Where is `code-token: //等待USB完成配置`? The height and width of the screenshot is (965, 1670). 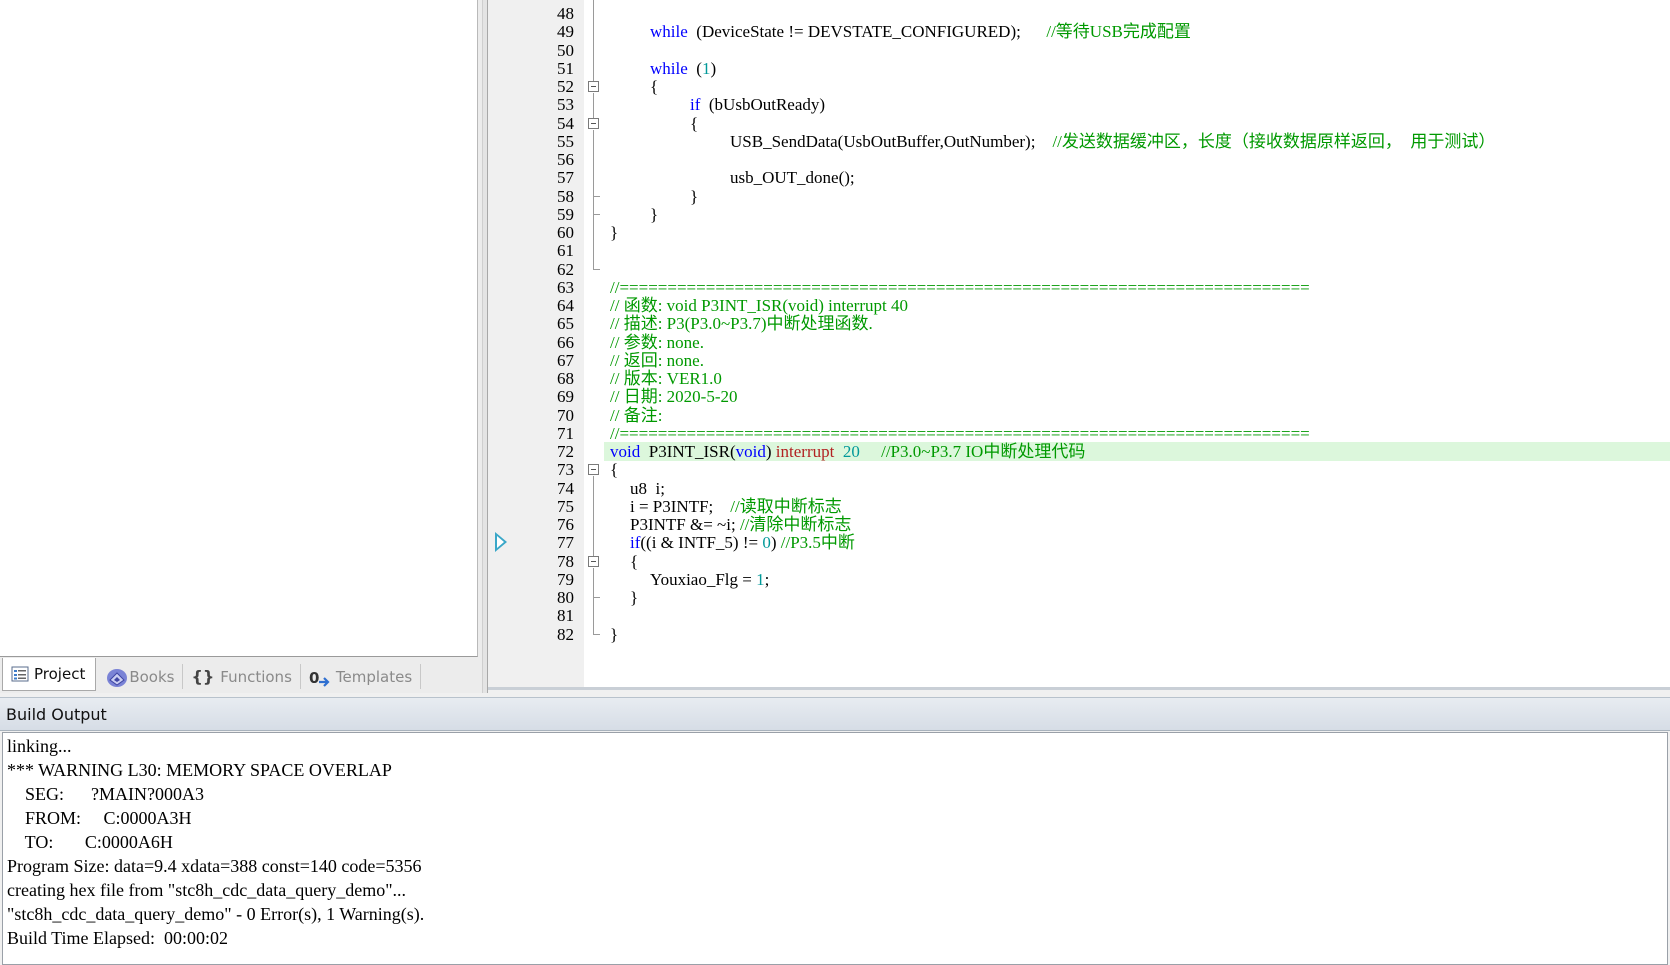
code-token: //等待USB完成配置 is located at coordinates (1118, 32).